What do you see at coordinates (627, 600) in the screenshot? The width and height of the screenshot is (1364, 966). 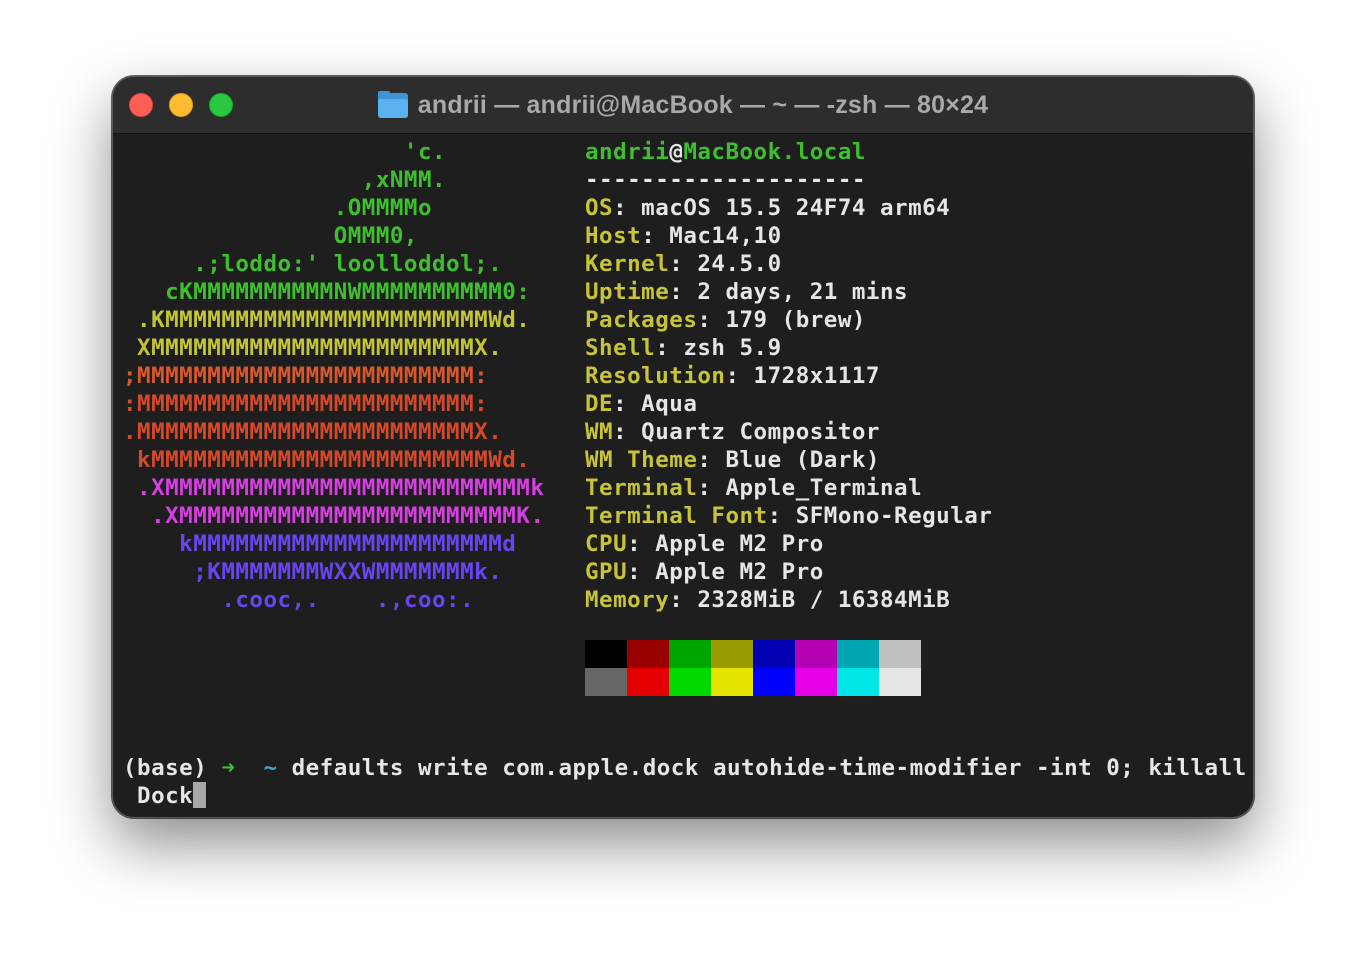 I see `info-key: Memory` at bounding box center [627, 600].